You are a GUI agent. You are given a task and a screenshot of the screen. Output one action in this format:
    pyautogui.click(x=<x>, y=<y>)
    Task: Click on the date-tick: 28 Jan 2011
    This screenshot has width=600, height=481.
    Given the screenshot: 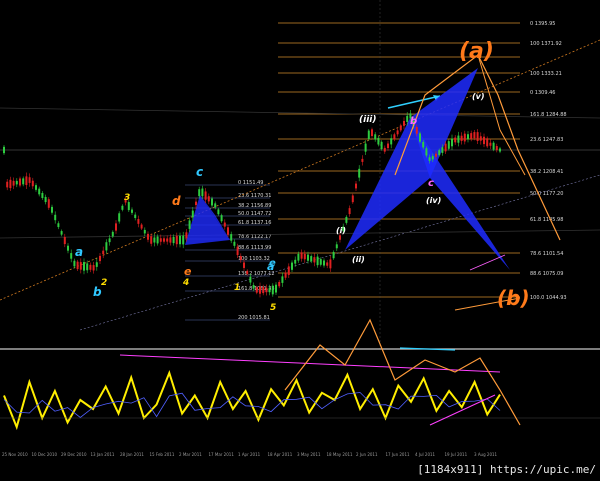 What is the action you would take?
    pyautogui.click(x=132, y=454)
    